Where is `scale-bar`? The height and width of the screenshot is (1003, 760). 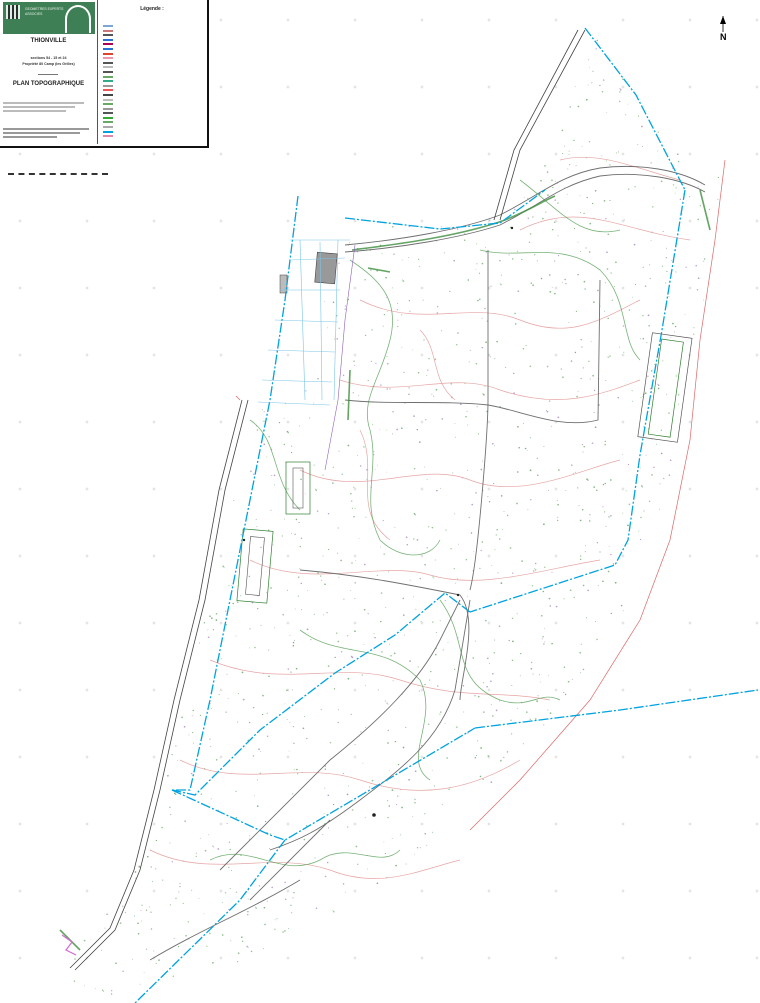 scale-bar is located at coordinates (58, 174).